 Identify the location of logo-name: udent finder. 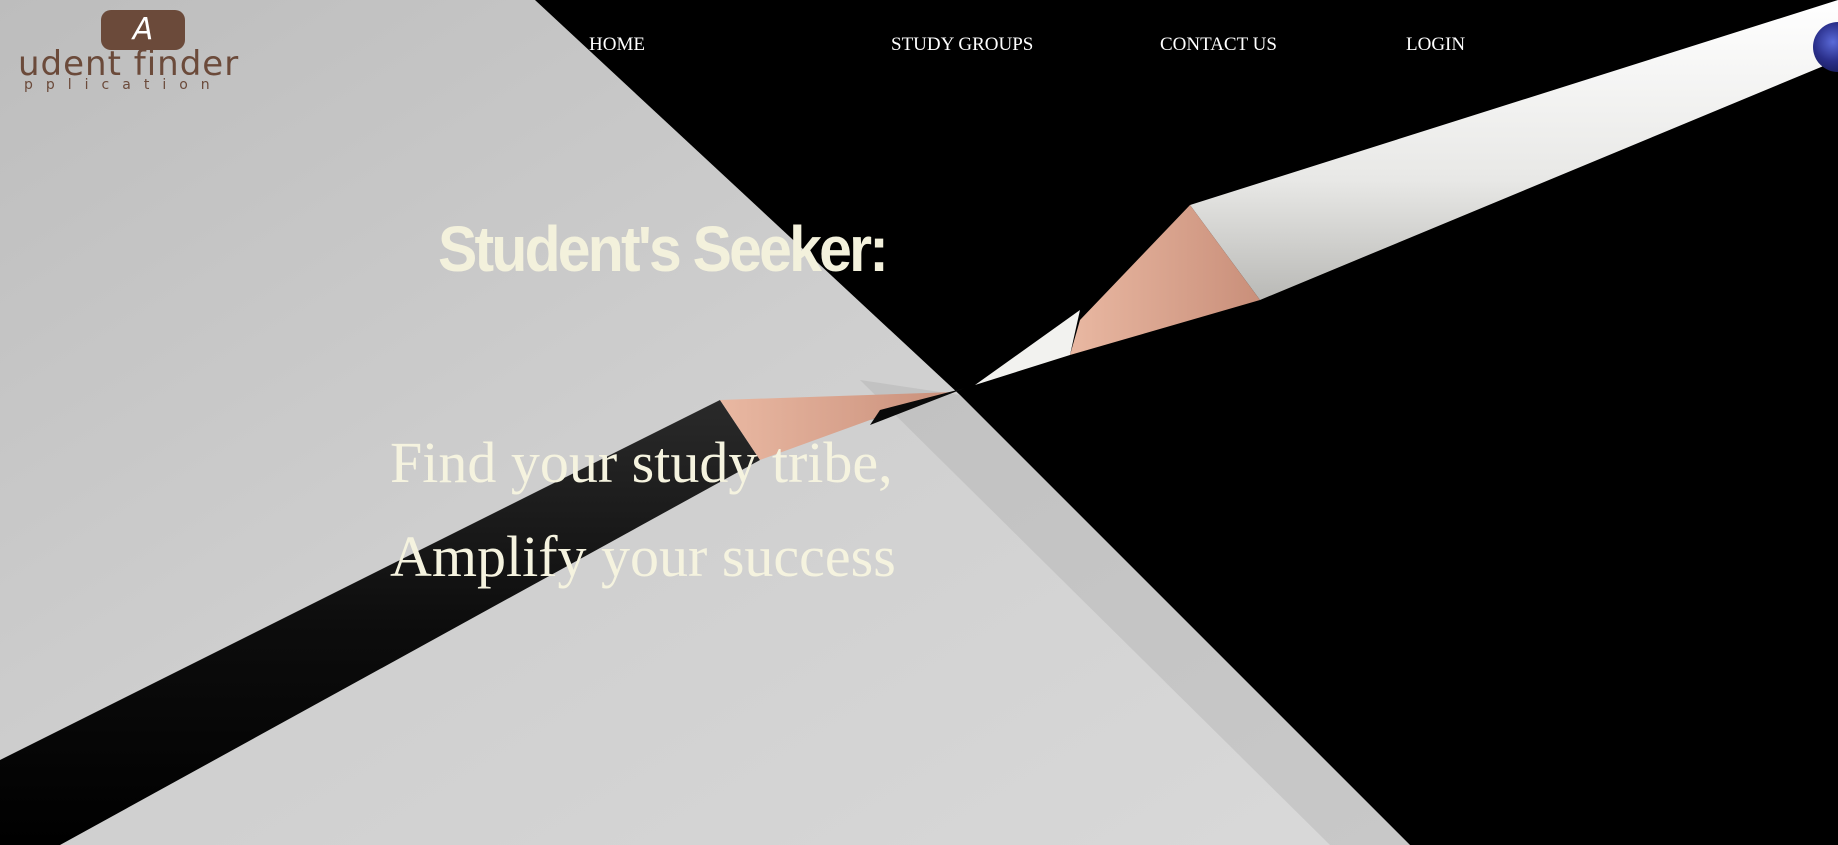
(129, 64).